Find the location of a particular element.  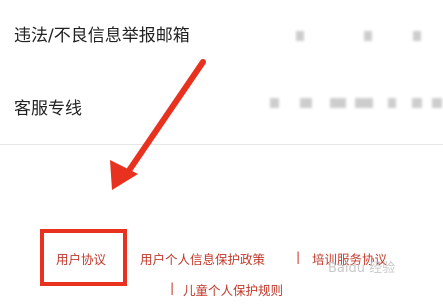

watermark: Baidu 经验 is located at coordinates (362, 268).